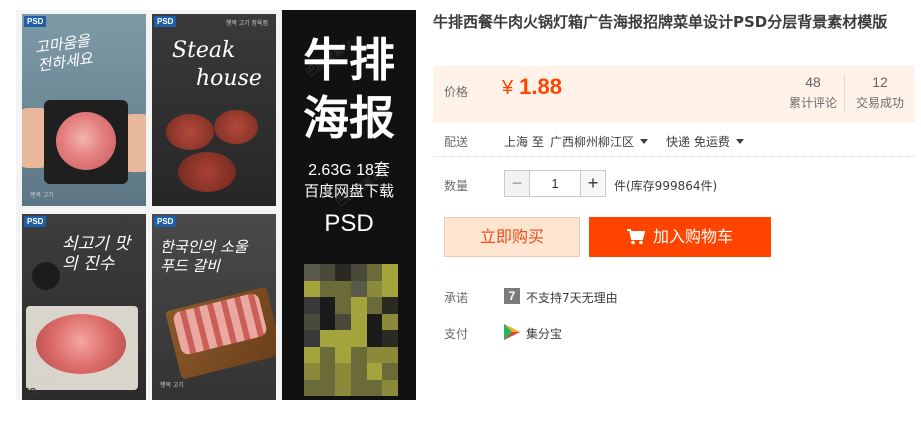 Image resolution: width=921 pixels, height=422 pixels. Describe the element at coordinates (666, 186) in the screenshot. I see `stock-info: 件(库存999864件)` at that location.